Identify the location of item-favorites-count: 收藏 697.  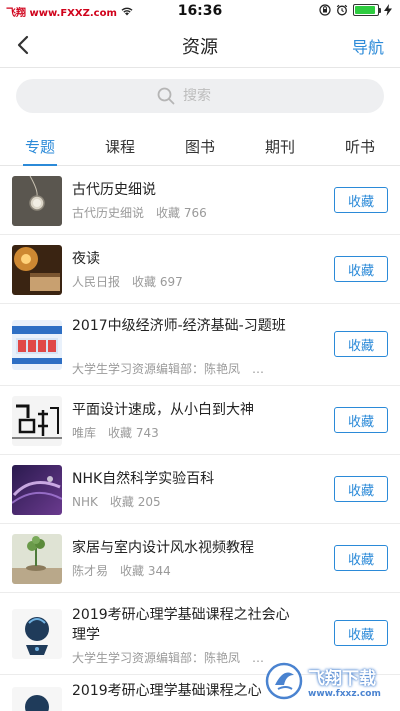
(157, 282).